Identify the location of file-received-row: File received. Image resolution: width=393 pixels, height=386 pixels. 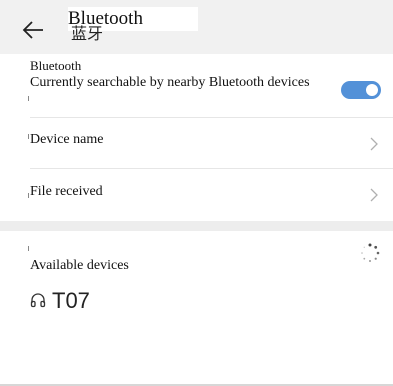
(196, 195).